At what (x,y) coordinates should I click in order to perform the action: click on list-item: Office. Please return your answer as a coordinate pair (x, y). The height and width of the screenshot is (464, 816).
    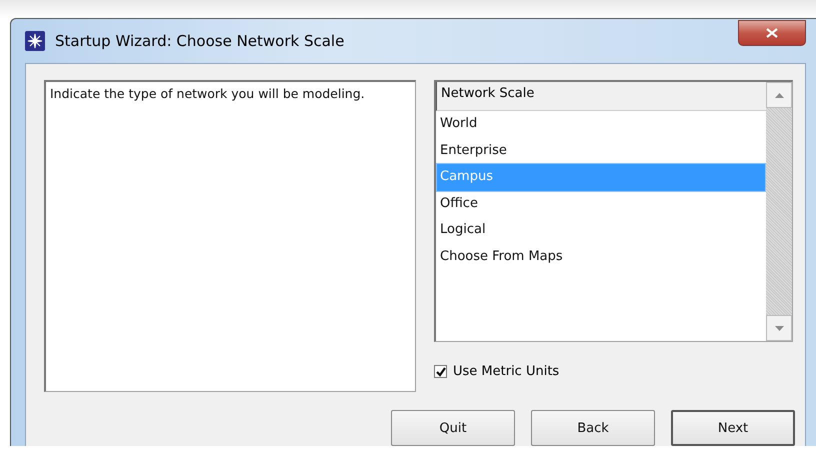
    Looking at the image, I should click on (601, 203).